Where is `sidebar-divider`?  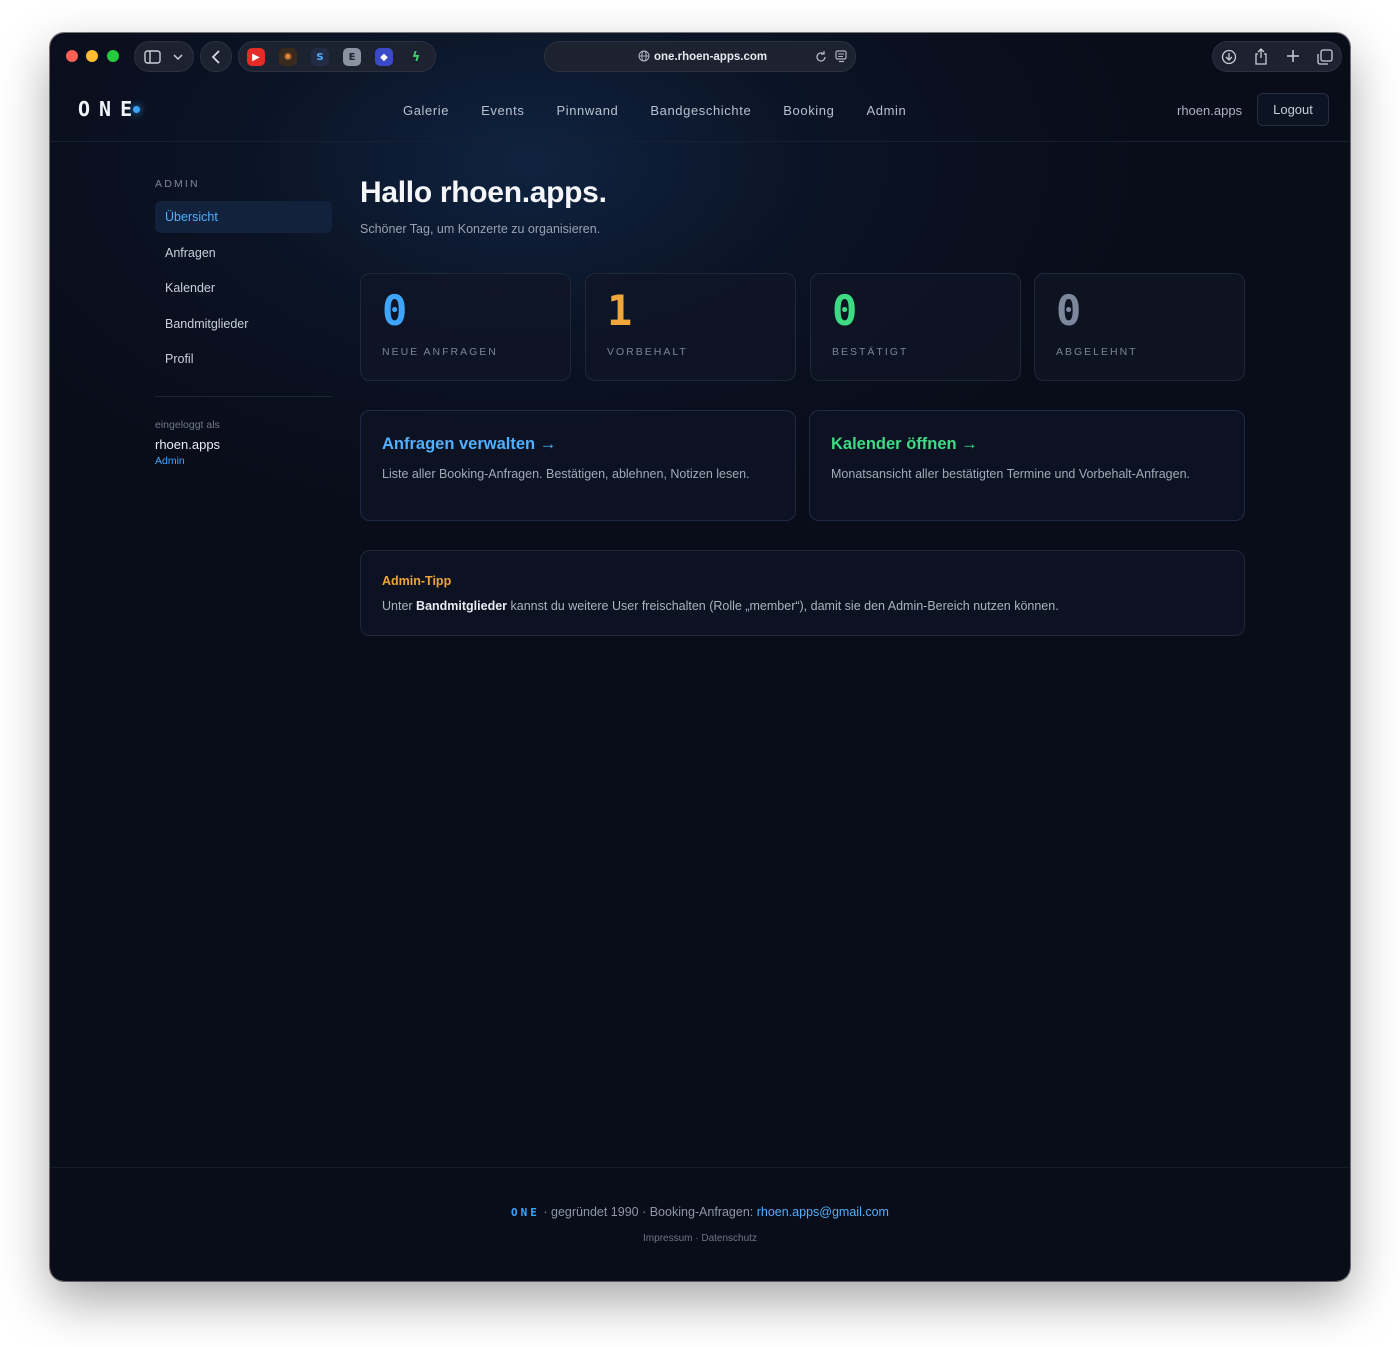
sidebar-divider is located at coordinates (243, 396).